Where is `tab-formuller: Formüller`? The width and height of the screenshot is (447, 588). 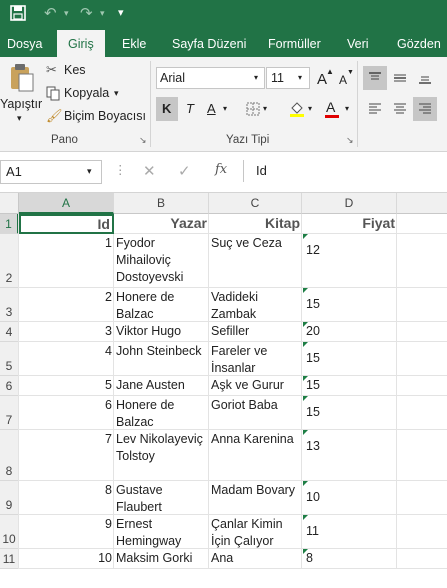 tab-formuller: Formüller is located at coordinates (294, 43).